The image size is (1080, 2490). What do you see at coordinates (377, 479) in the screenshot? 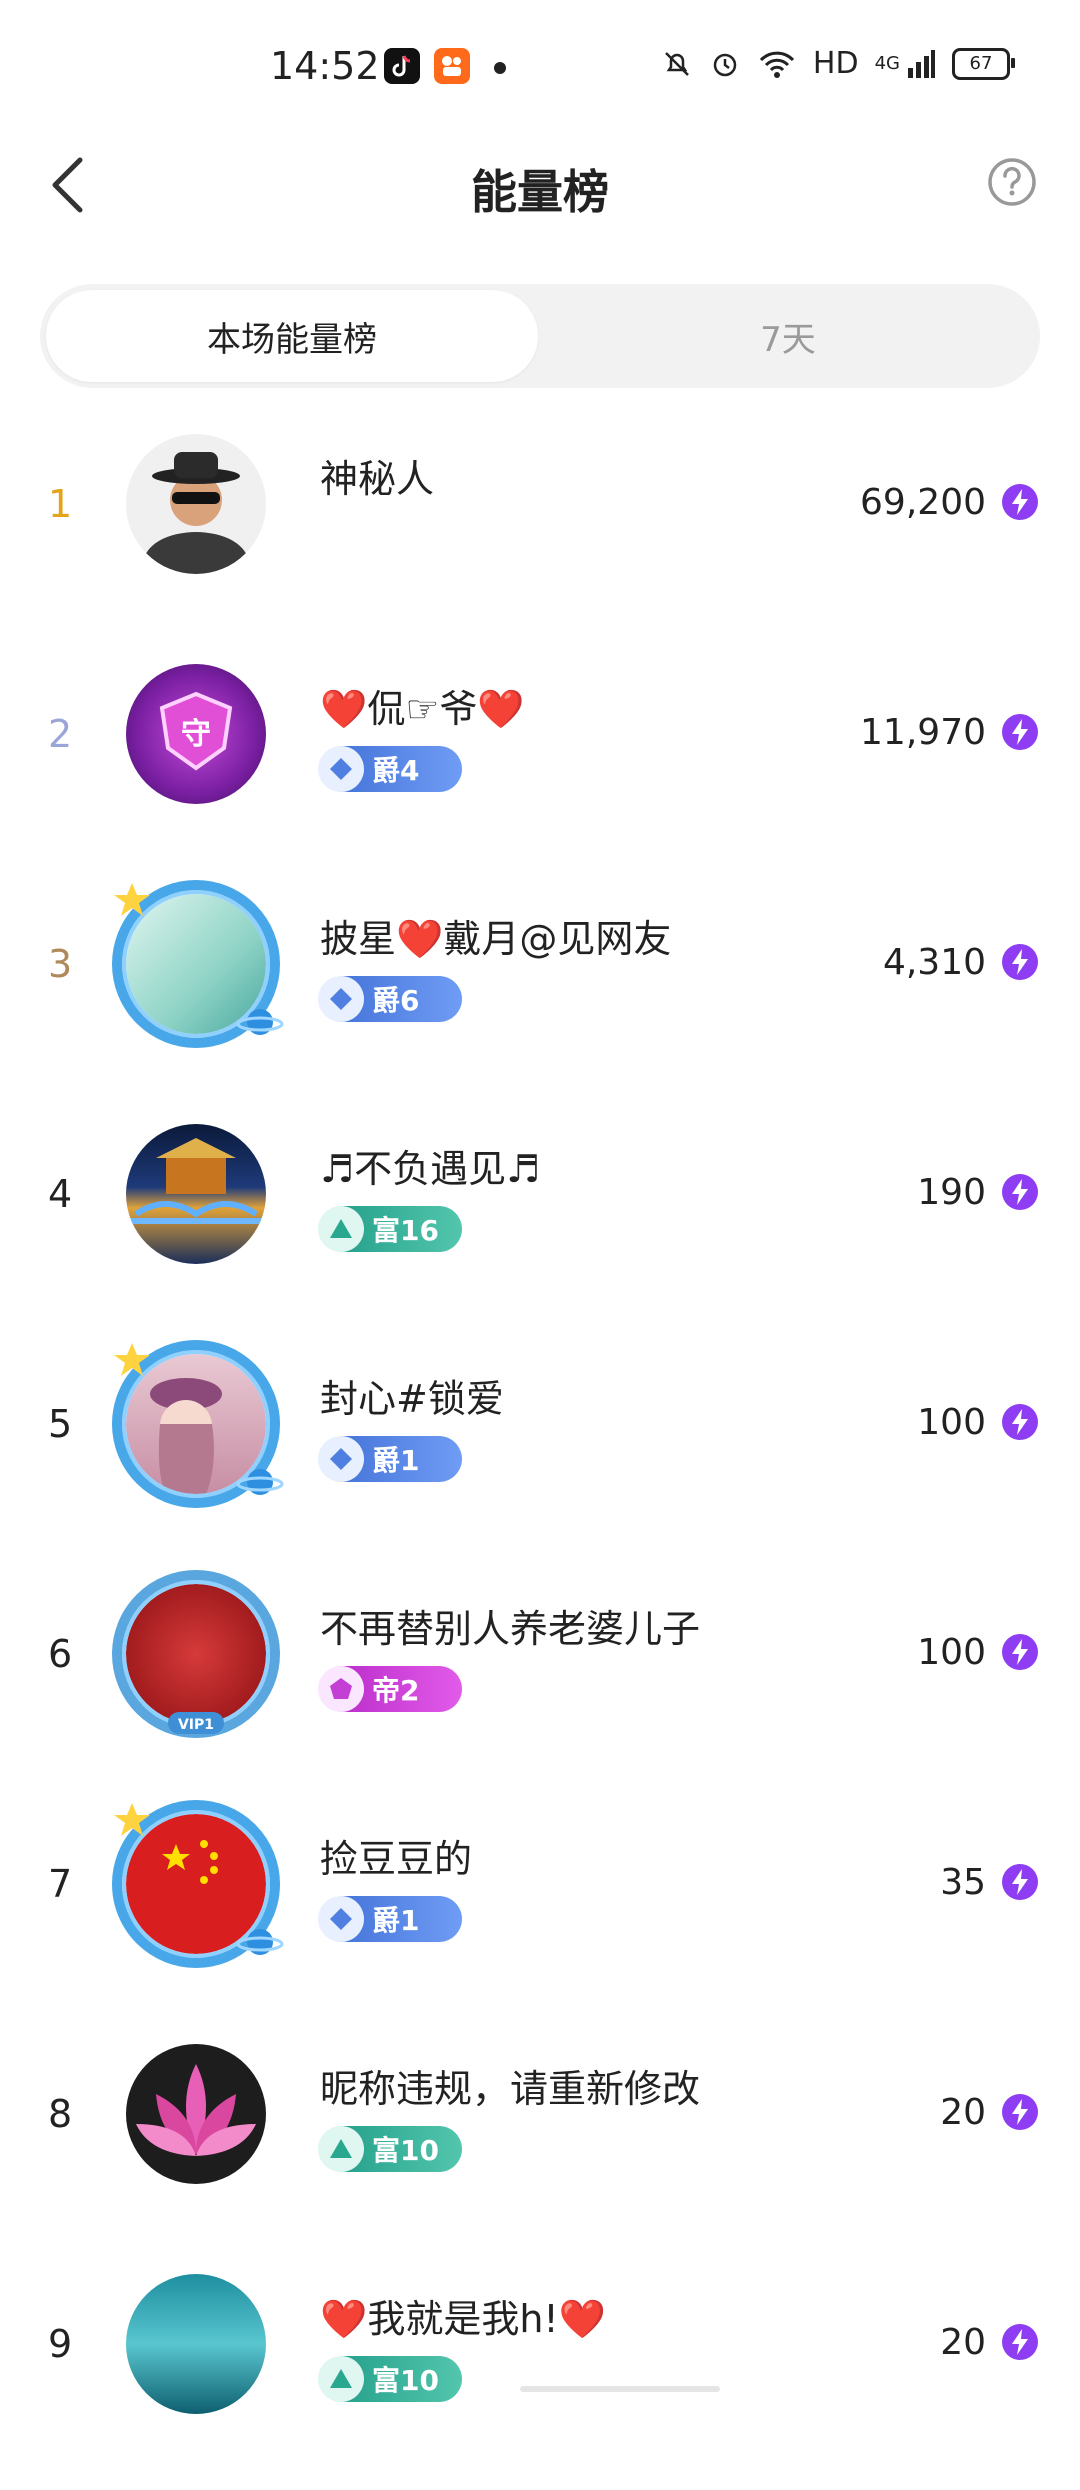
I see `user-name: 神秘人` at bounding box center [377, 479].